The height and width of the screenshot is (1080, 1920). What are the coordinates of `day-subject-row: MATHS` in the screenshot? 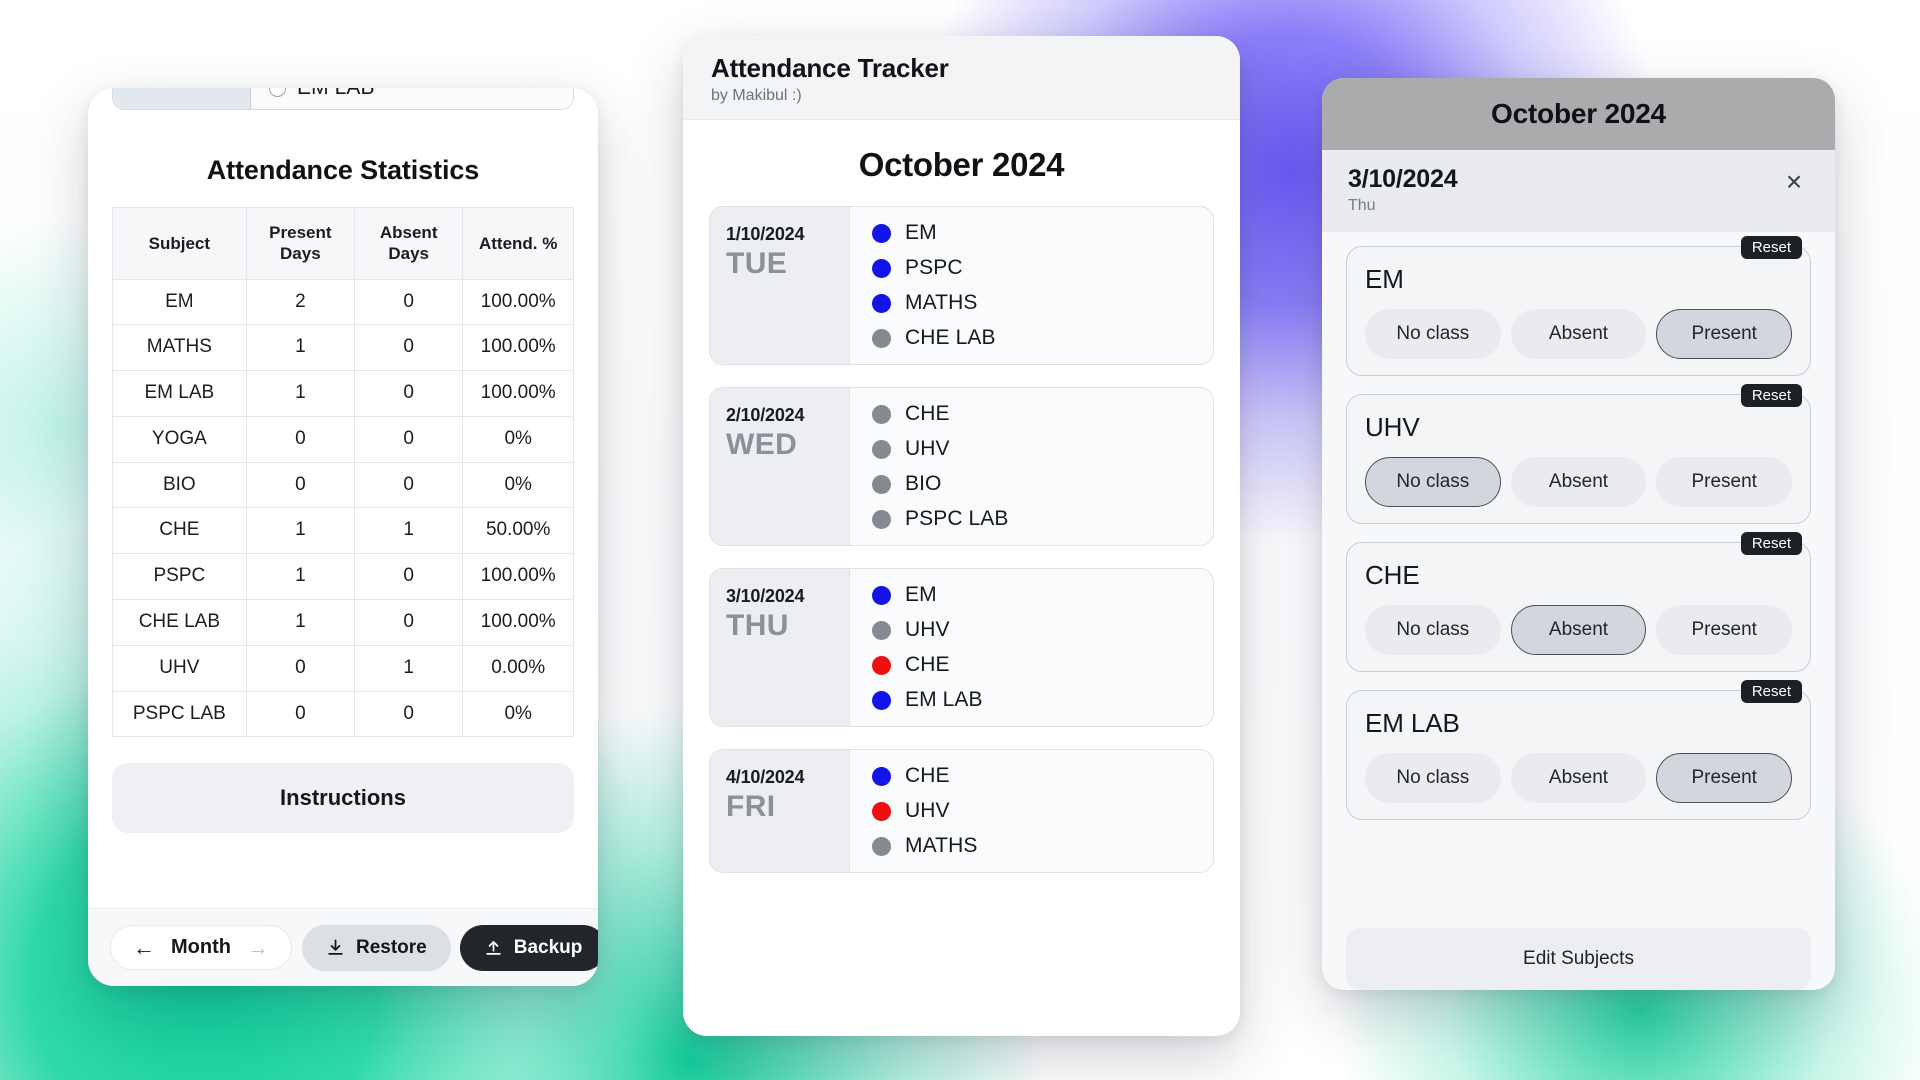 It's located at (1042, 846).